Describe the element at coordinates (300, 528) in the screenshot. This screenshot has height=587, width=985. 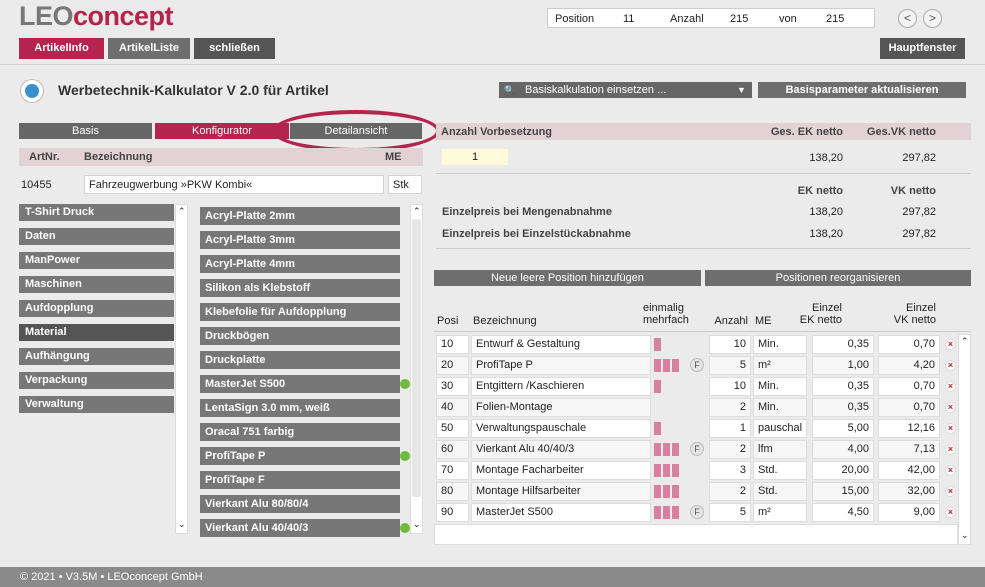
I see `material-item-vierkant-alu-40-40-3: Vierkant Alu 40/40/3` at that location.